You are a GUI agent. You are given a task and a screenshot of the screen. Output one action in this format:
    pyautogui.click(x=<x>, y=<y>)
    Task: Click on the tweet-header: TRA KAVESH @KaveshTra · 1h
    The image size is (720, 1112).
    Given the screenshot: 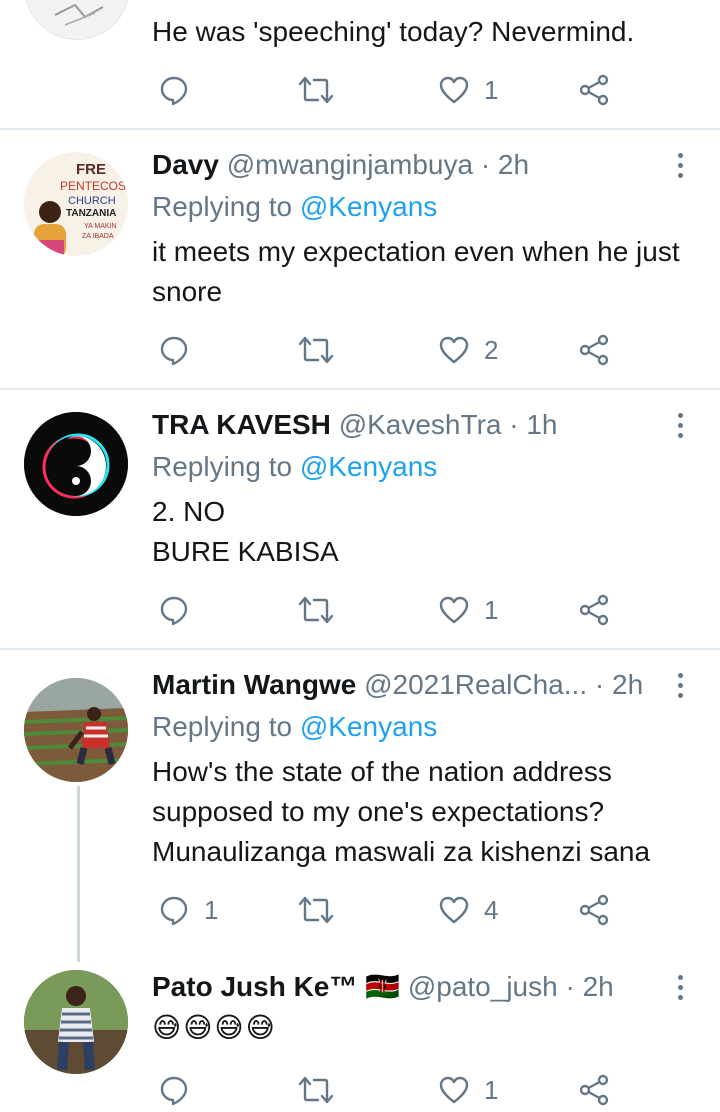 What is the action you would take?
    pyautogui.click(x=355, y=425)
    